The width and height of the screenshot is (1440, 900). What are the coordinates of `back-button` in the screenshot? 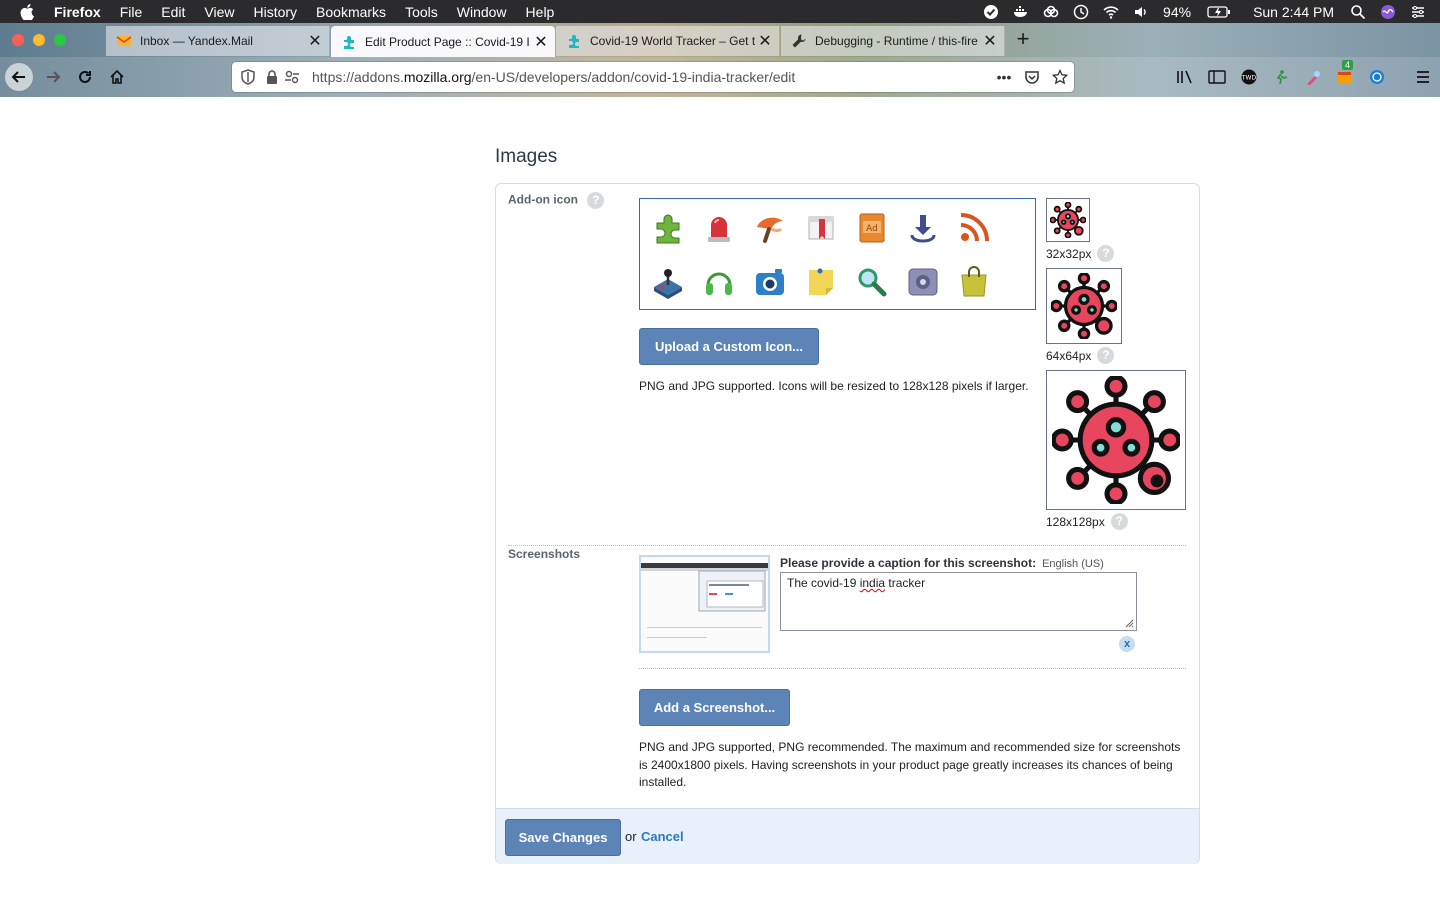 It's located at (19, 77).